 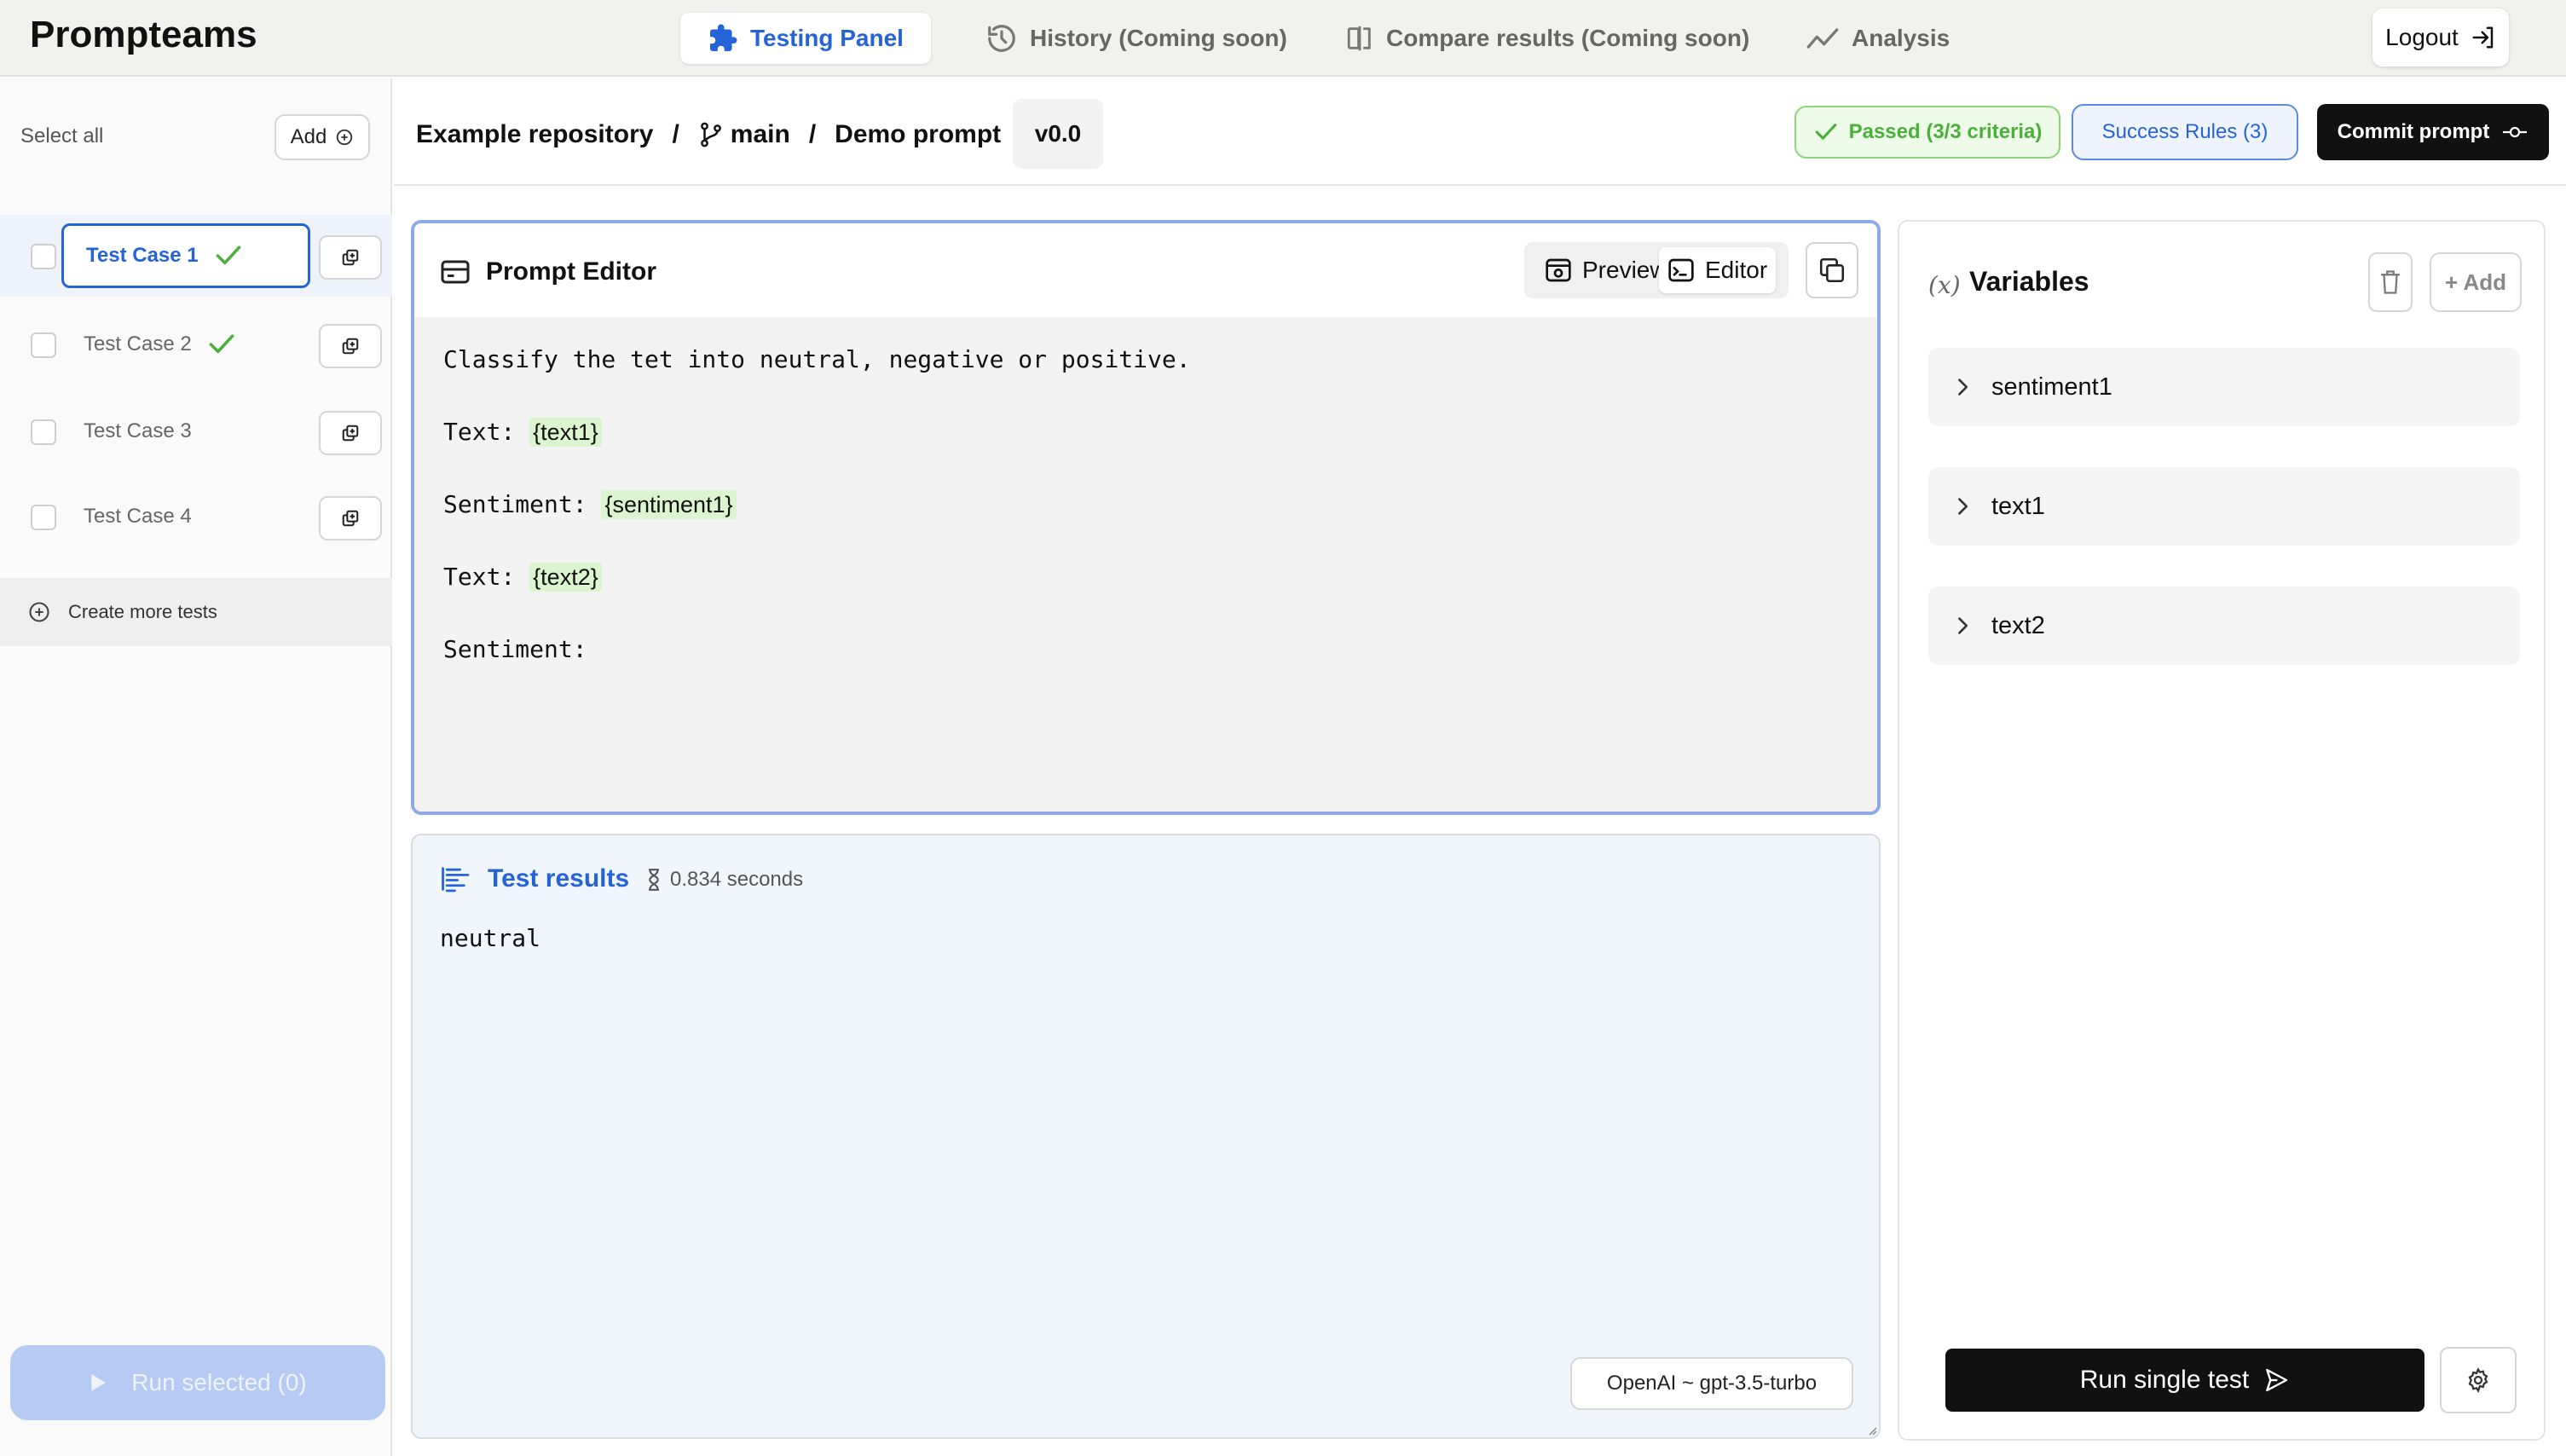 I want to click on variable-token: {text2}, so click(x=565, y=577).